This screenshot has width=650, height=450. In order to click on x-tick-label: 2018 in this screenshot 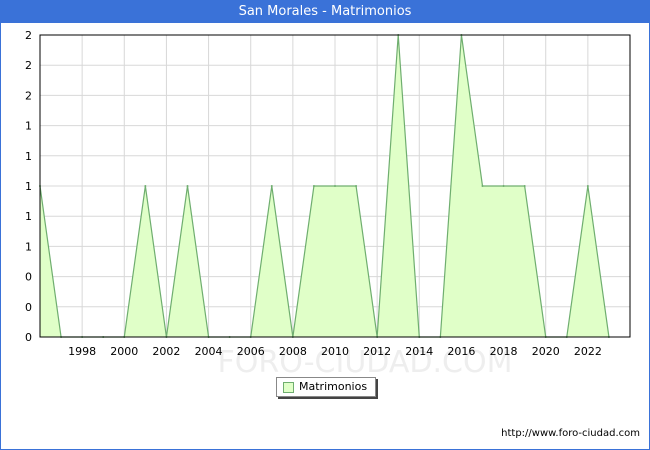, I will do `click(504, 351)`.